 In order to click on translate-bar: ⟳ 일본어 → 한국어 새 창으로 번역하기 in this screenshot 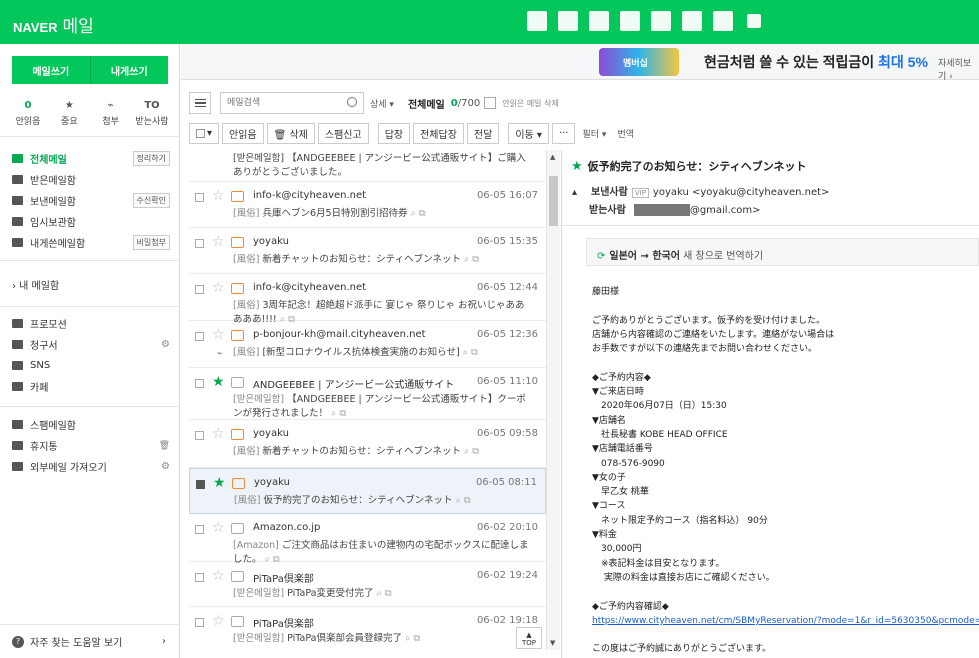, I will do `click(782, 252)`.